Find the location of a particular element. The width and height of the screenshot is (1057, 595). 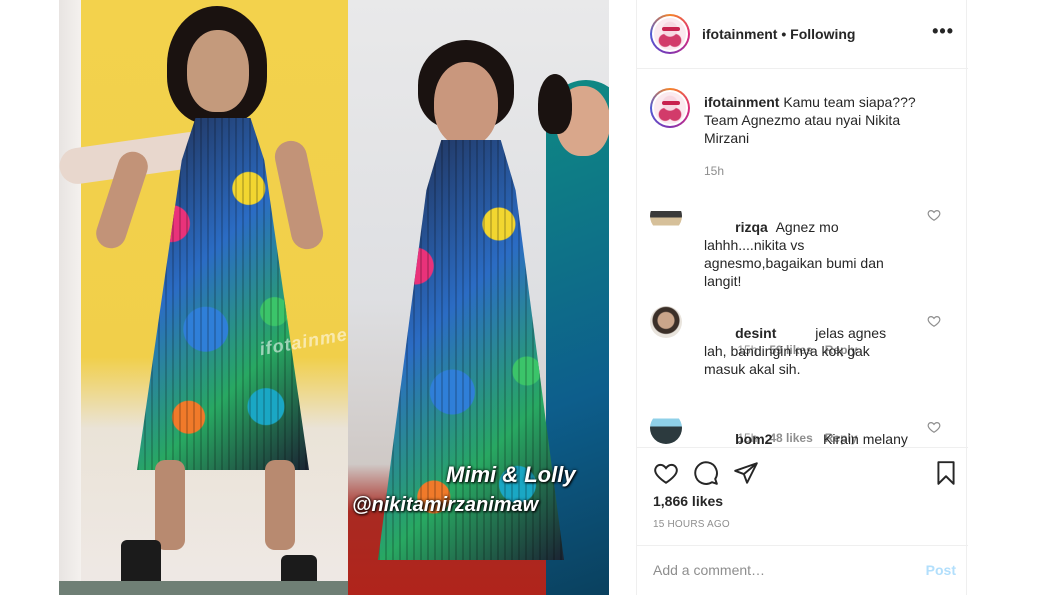

comment-input is located at coordinates (778, 570).